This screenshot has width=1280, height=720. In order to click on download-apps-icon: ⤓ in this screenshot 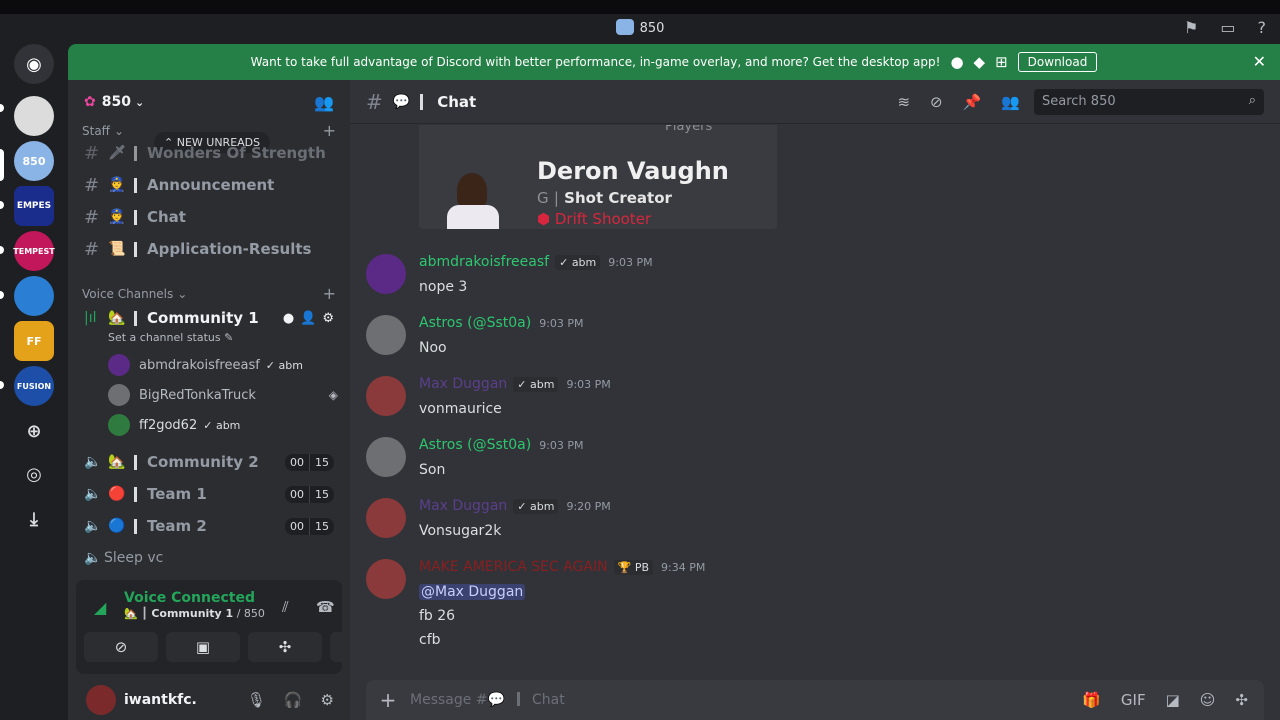, I will do `click(34, 519)`.